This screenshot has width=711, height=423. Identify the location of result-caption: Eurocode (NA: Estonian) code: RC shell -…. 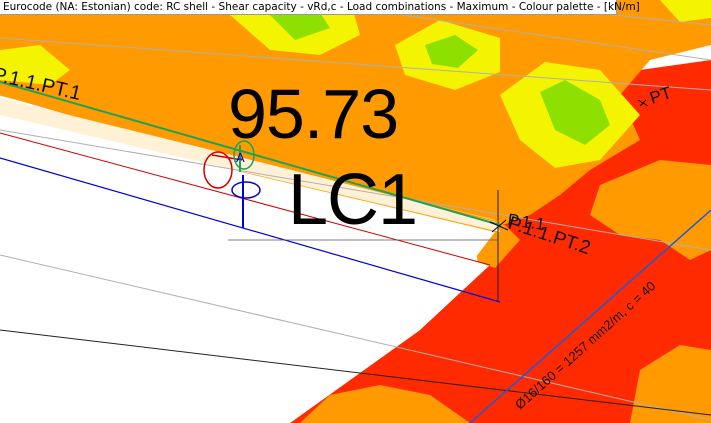
(321, 7).